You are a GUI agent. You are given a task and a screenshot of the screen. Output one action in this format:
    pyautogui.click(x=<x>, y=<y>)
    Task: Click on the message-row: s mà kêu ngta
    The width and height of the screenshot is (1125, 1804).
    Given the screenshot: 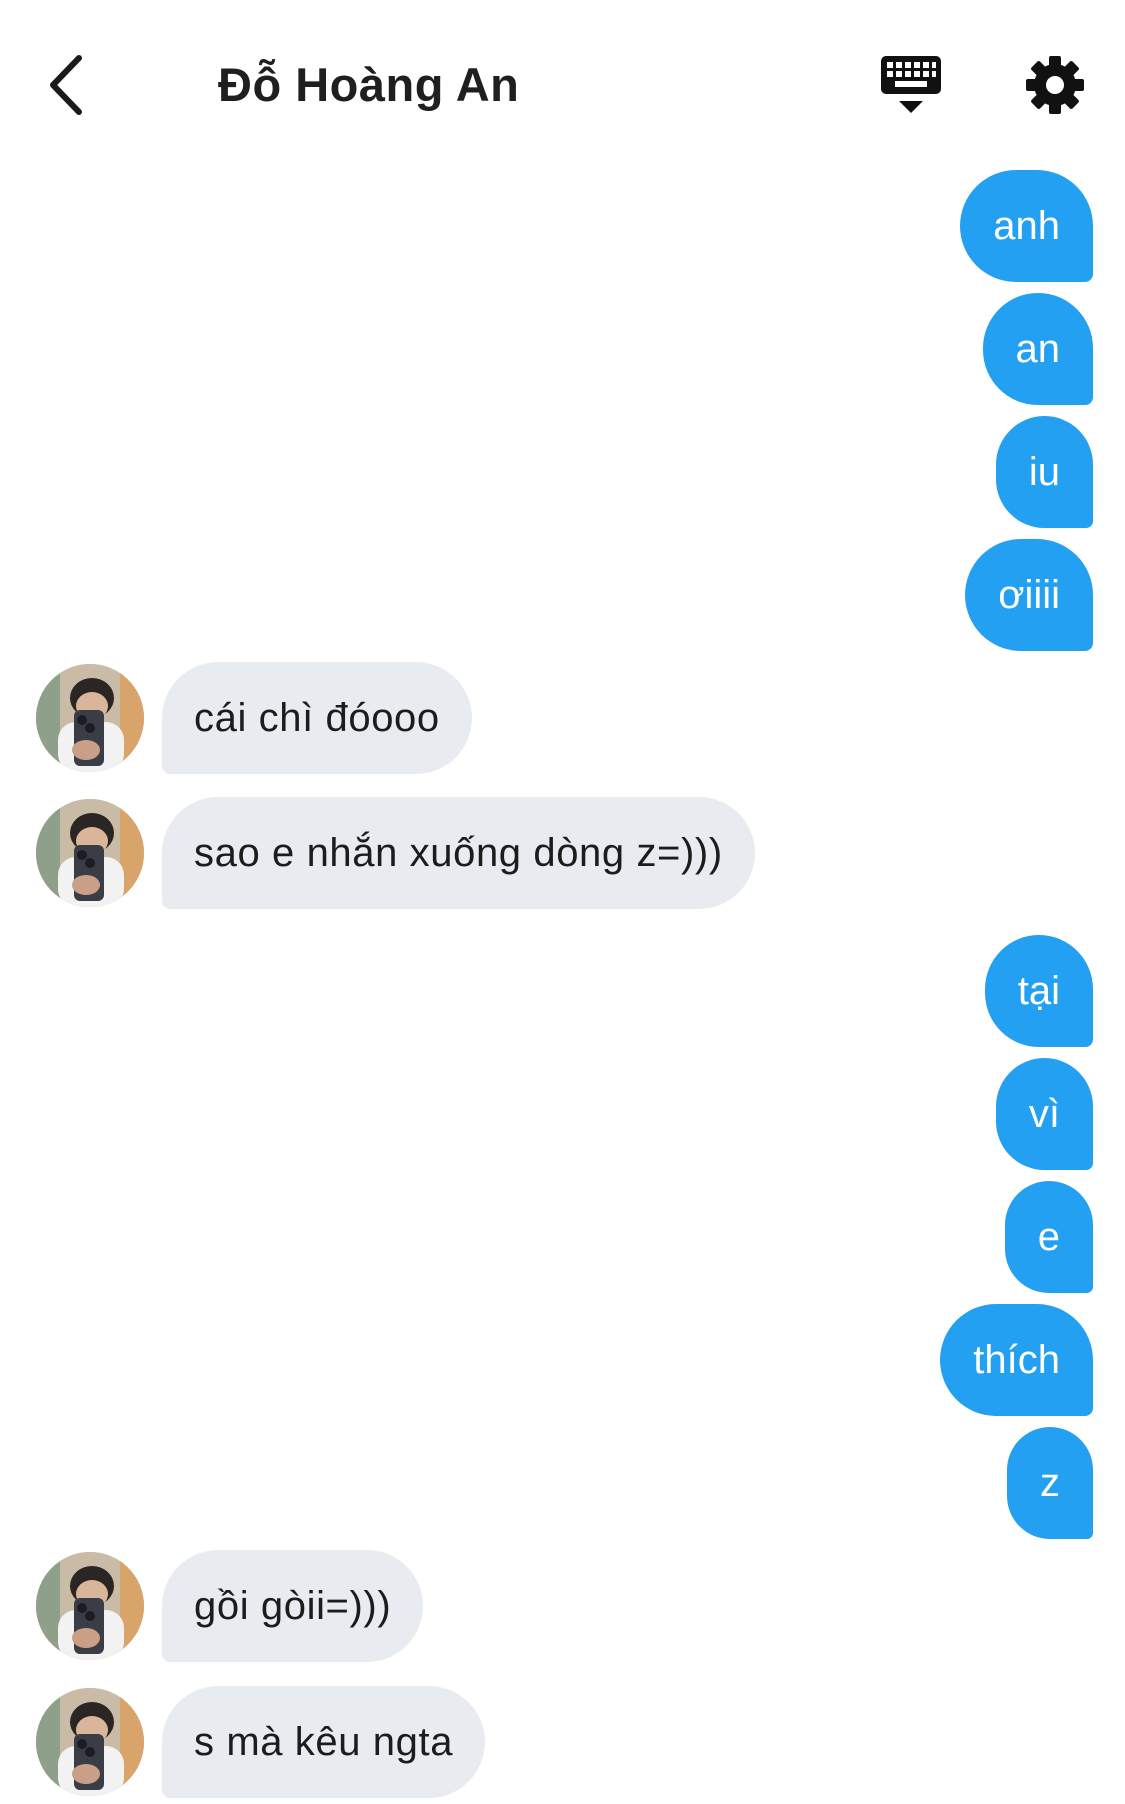 What is the action you would take?
    pyautogui.click(x=562, y=1742)
    